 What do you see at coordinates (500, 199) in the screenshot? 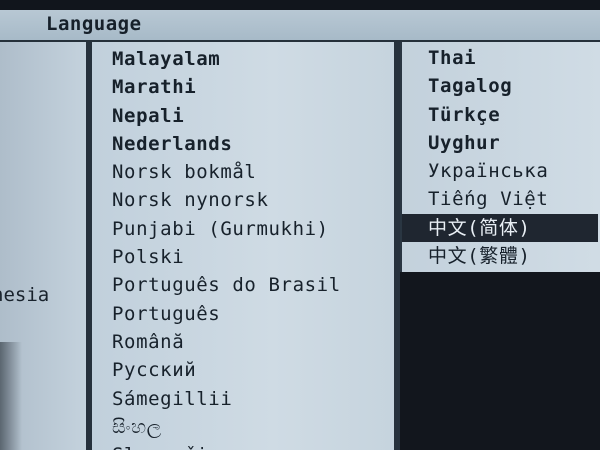
I see `language-item: Tiếng Việt` at bounding box center [500, 199].